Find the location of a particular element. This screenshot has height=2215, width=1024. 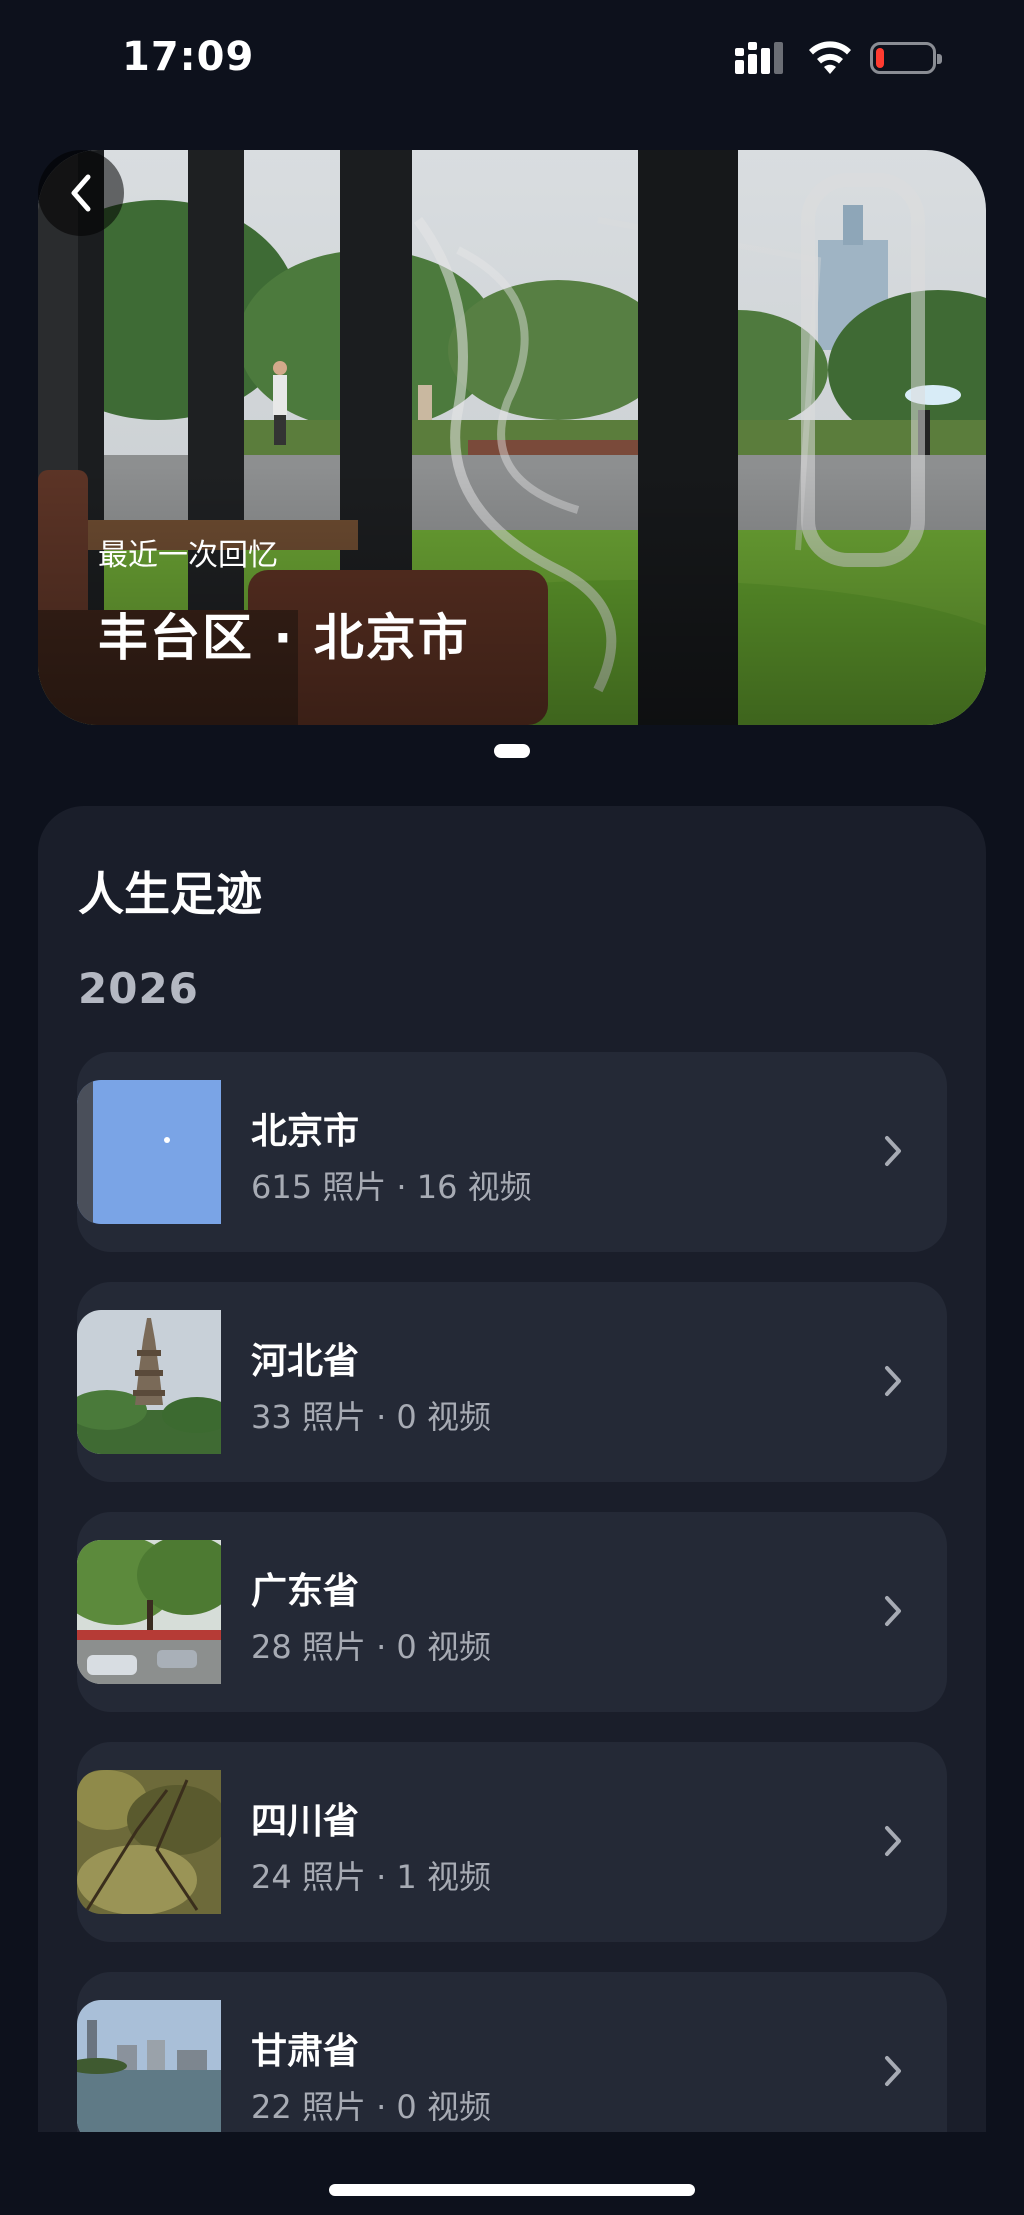

footprint-item-beijing: 北京市 615 照片 · 16 视频 is located at coordinates (512, 1152).